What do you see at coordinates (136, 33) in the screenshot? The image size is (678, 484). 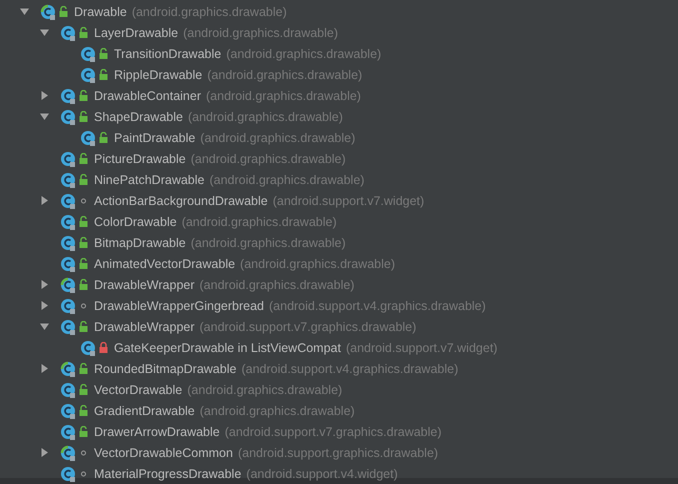 I see `class-name: LayerDrawable` at bounding box center [136, 33].